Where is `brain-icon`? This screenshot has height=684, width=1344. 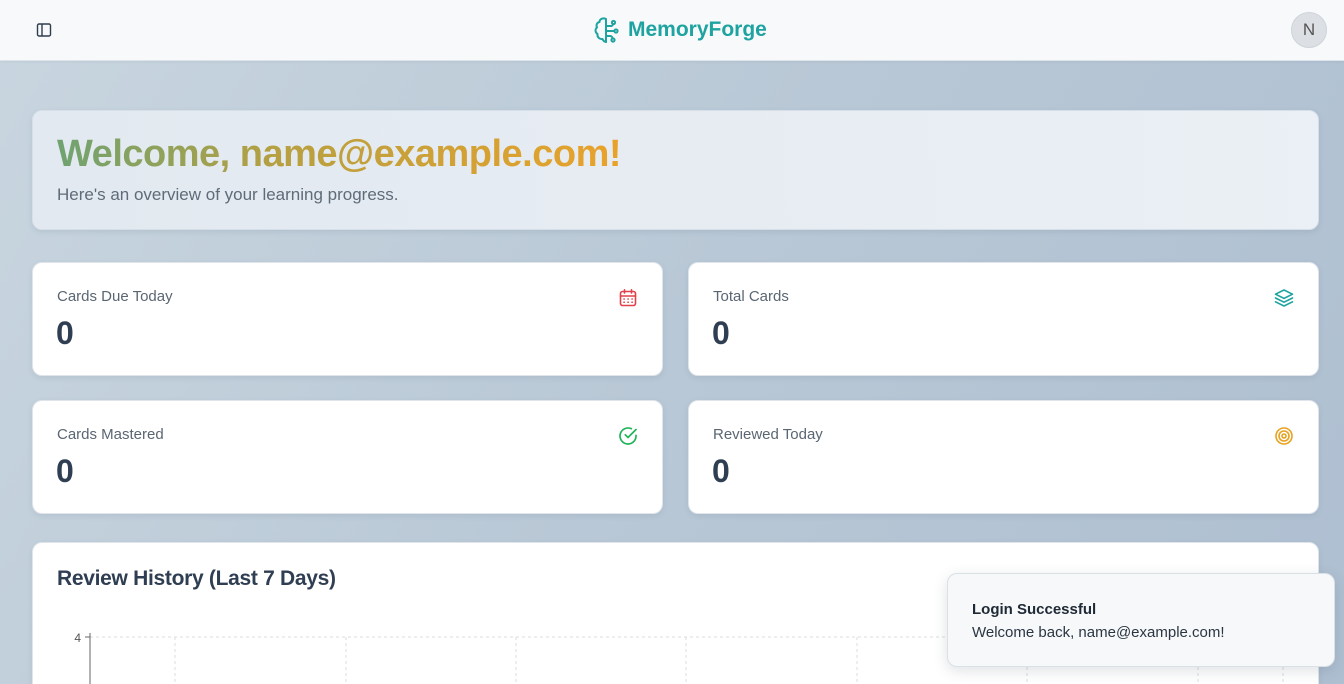
brain-icon is located at coordinates (606, 30).